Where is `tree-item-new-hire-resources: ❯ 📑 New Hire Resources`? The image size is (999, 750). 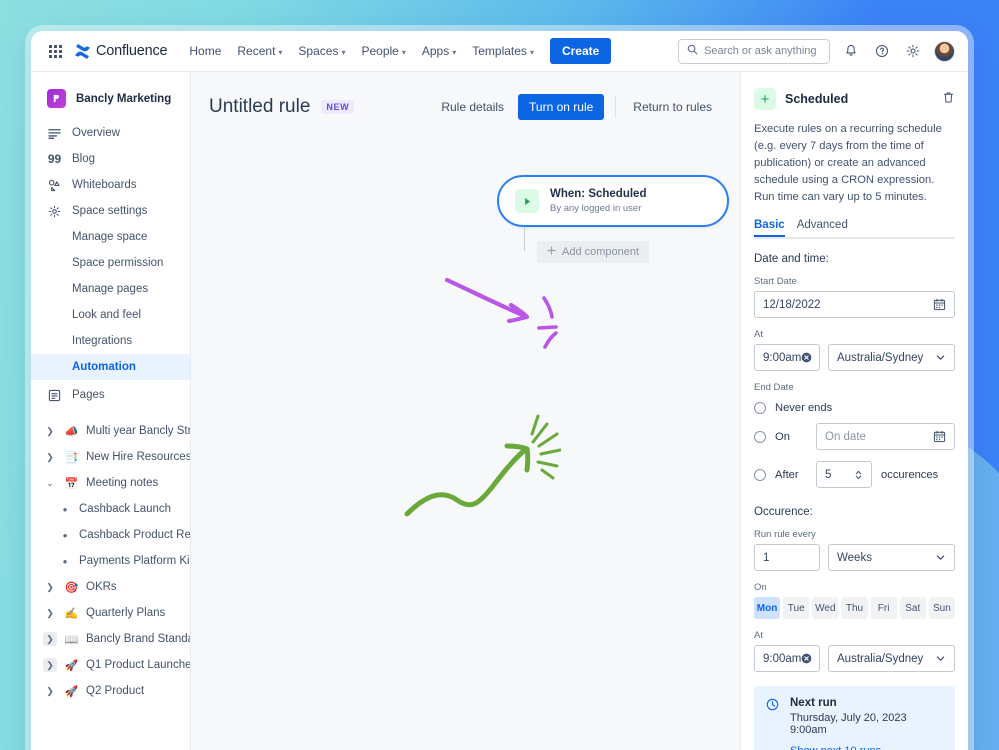
tree-item-new-hire-resources: ❯ 📑 New Hire Resources is located at coordinates (110, 457).